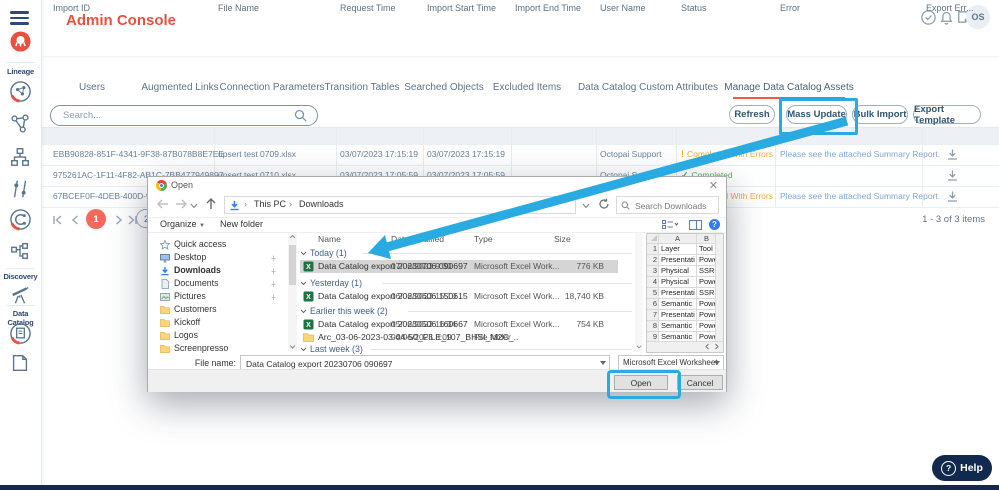  I want to click on bulk-import-button: Bulk Import, so click(880, 114).